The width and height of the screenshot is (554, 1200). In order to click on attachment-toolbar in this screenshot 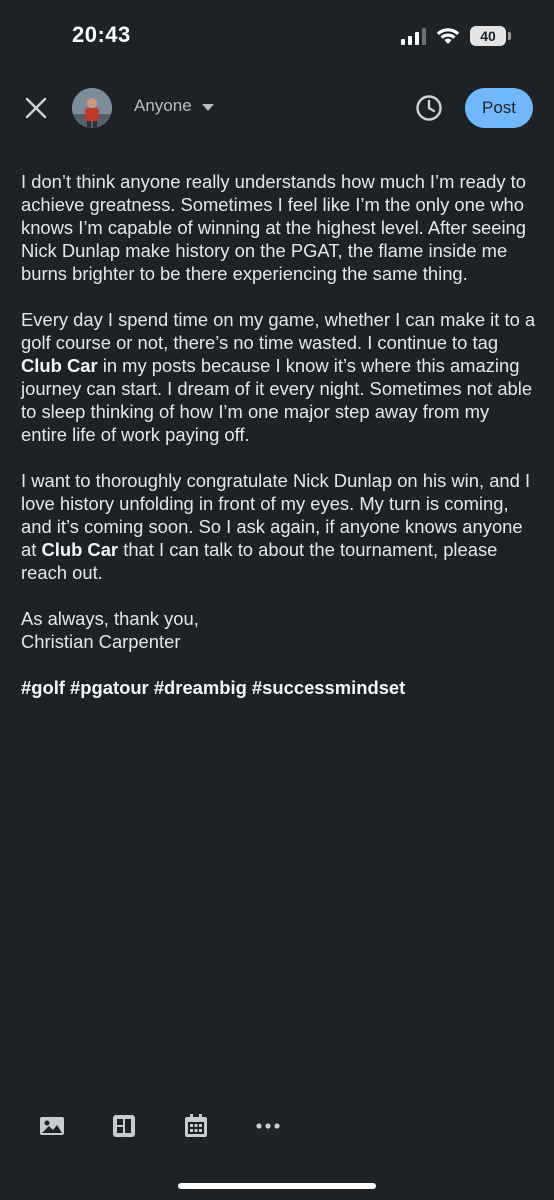, I will do `click(277, 1126)`.